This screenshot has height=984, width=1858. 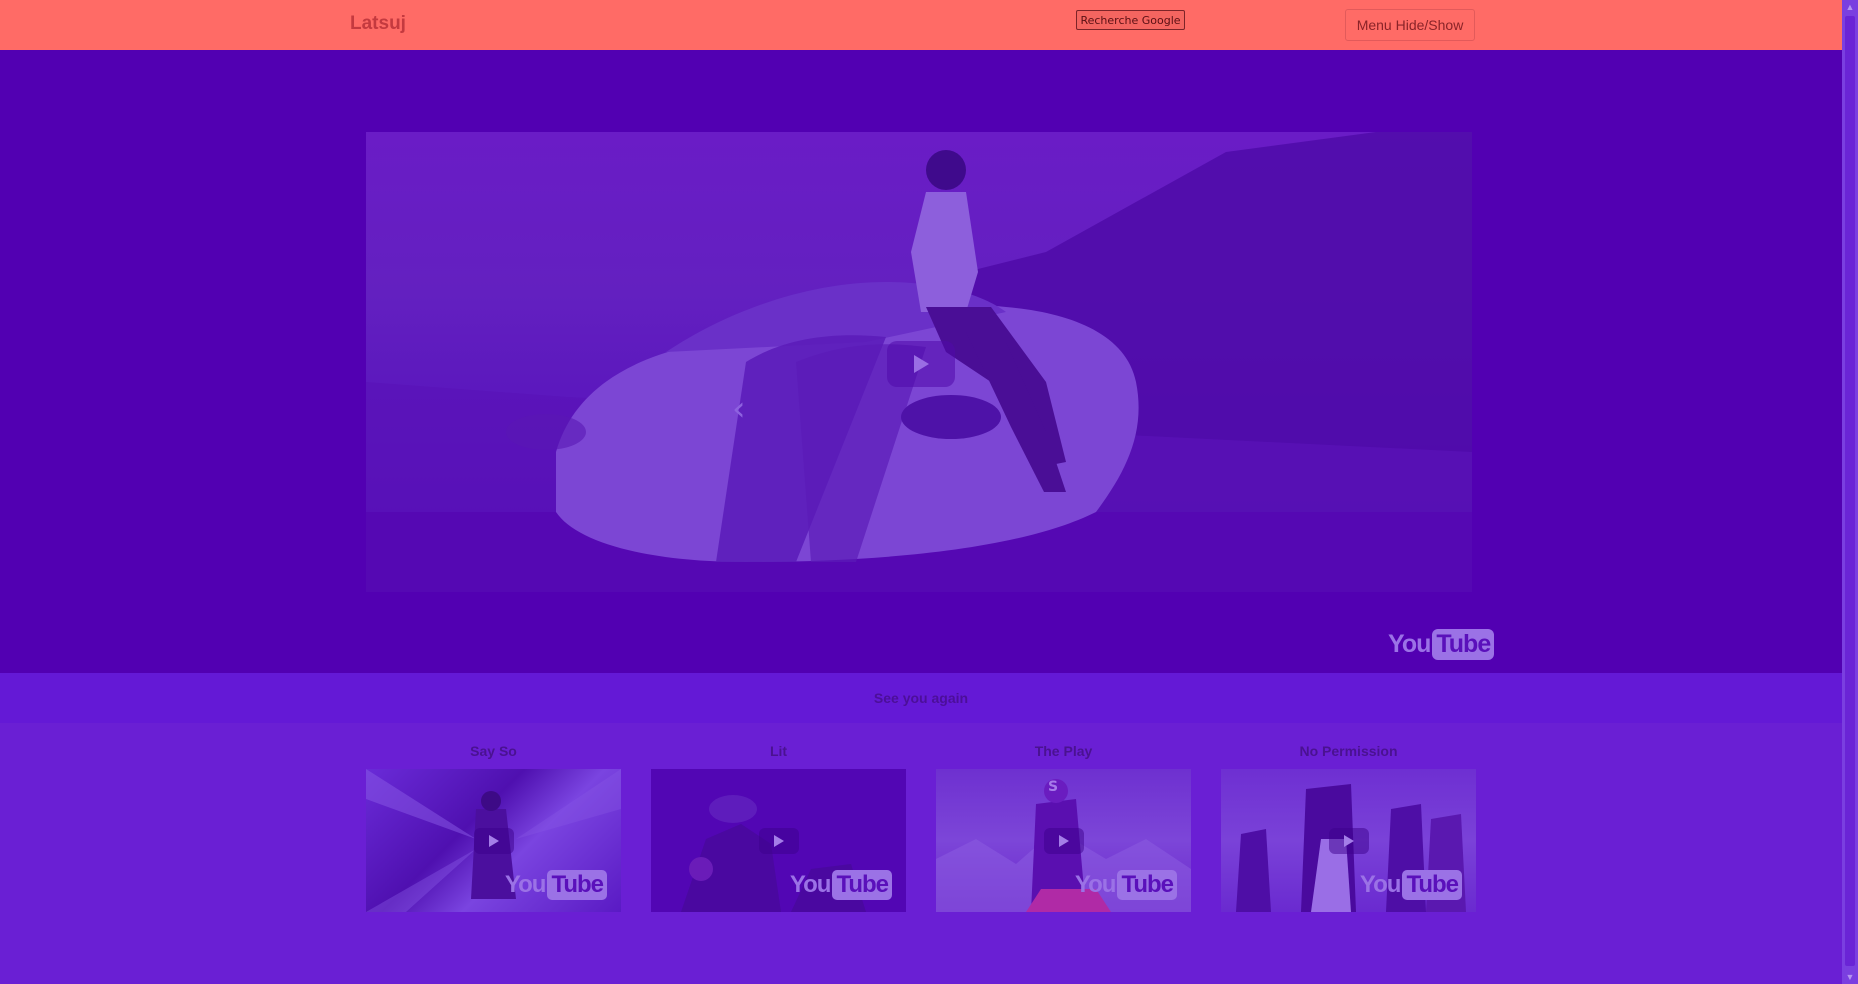 I want to click on menu-toggle-button: Menu Hide/Show, so click(x=1410, y=25).